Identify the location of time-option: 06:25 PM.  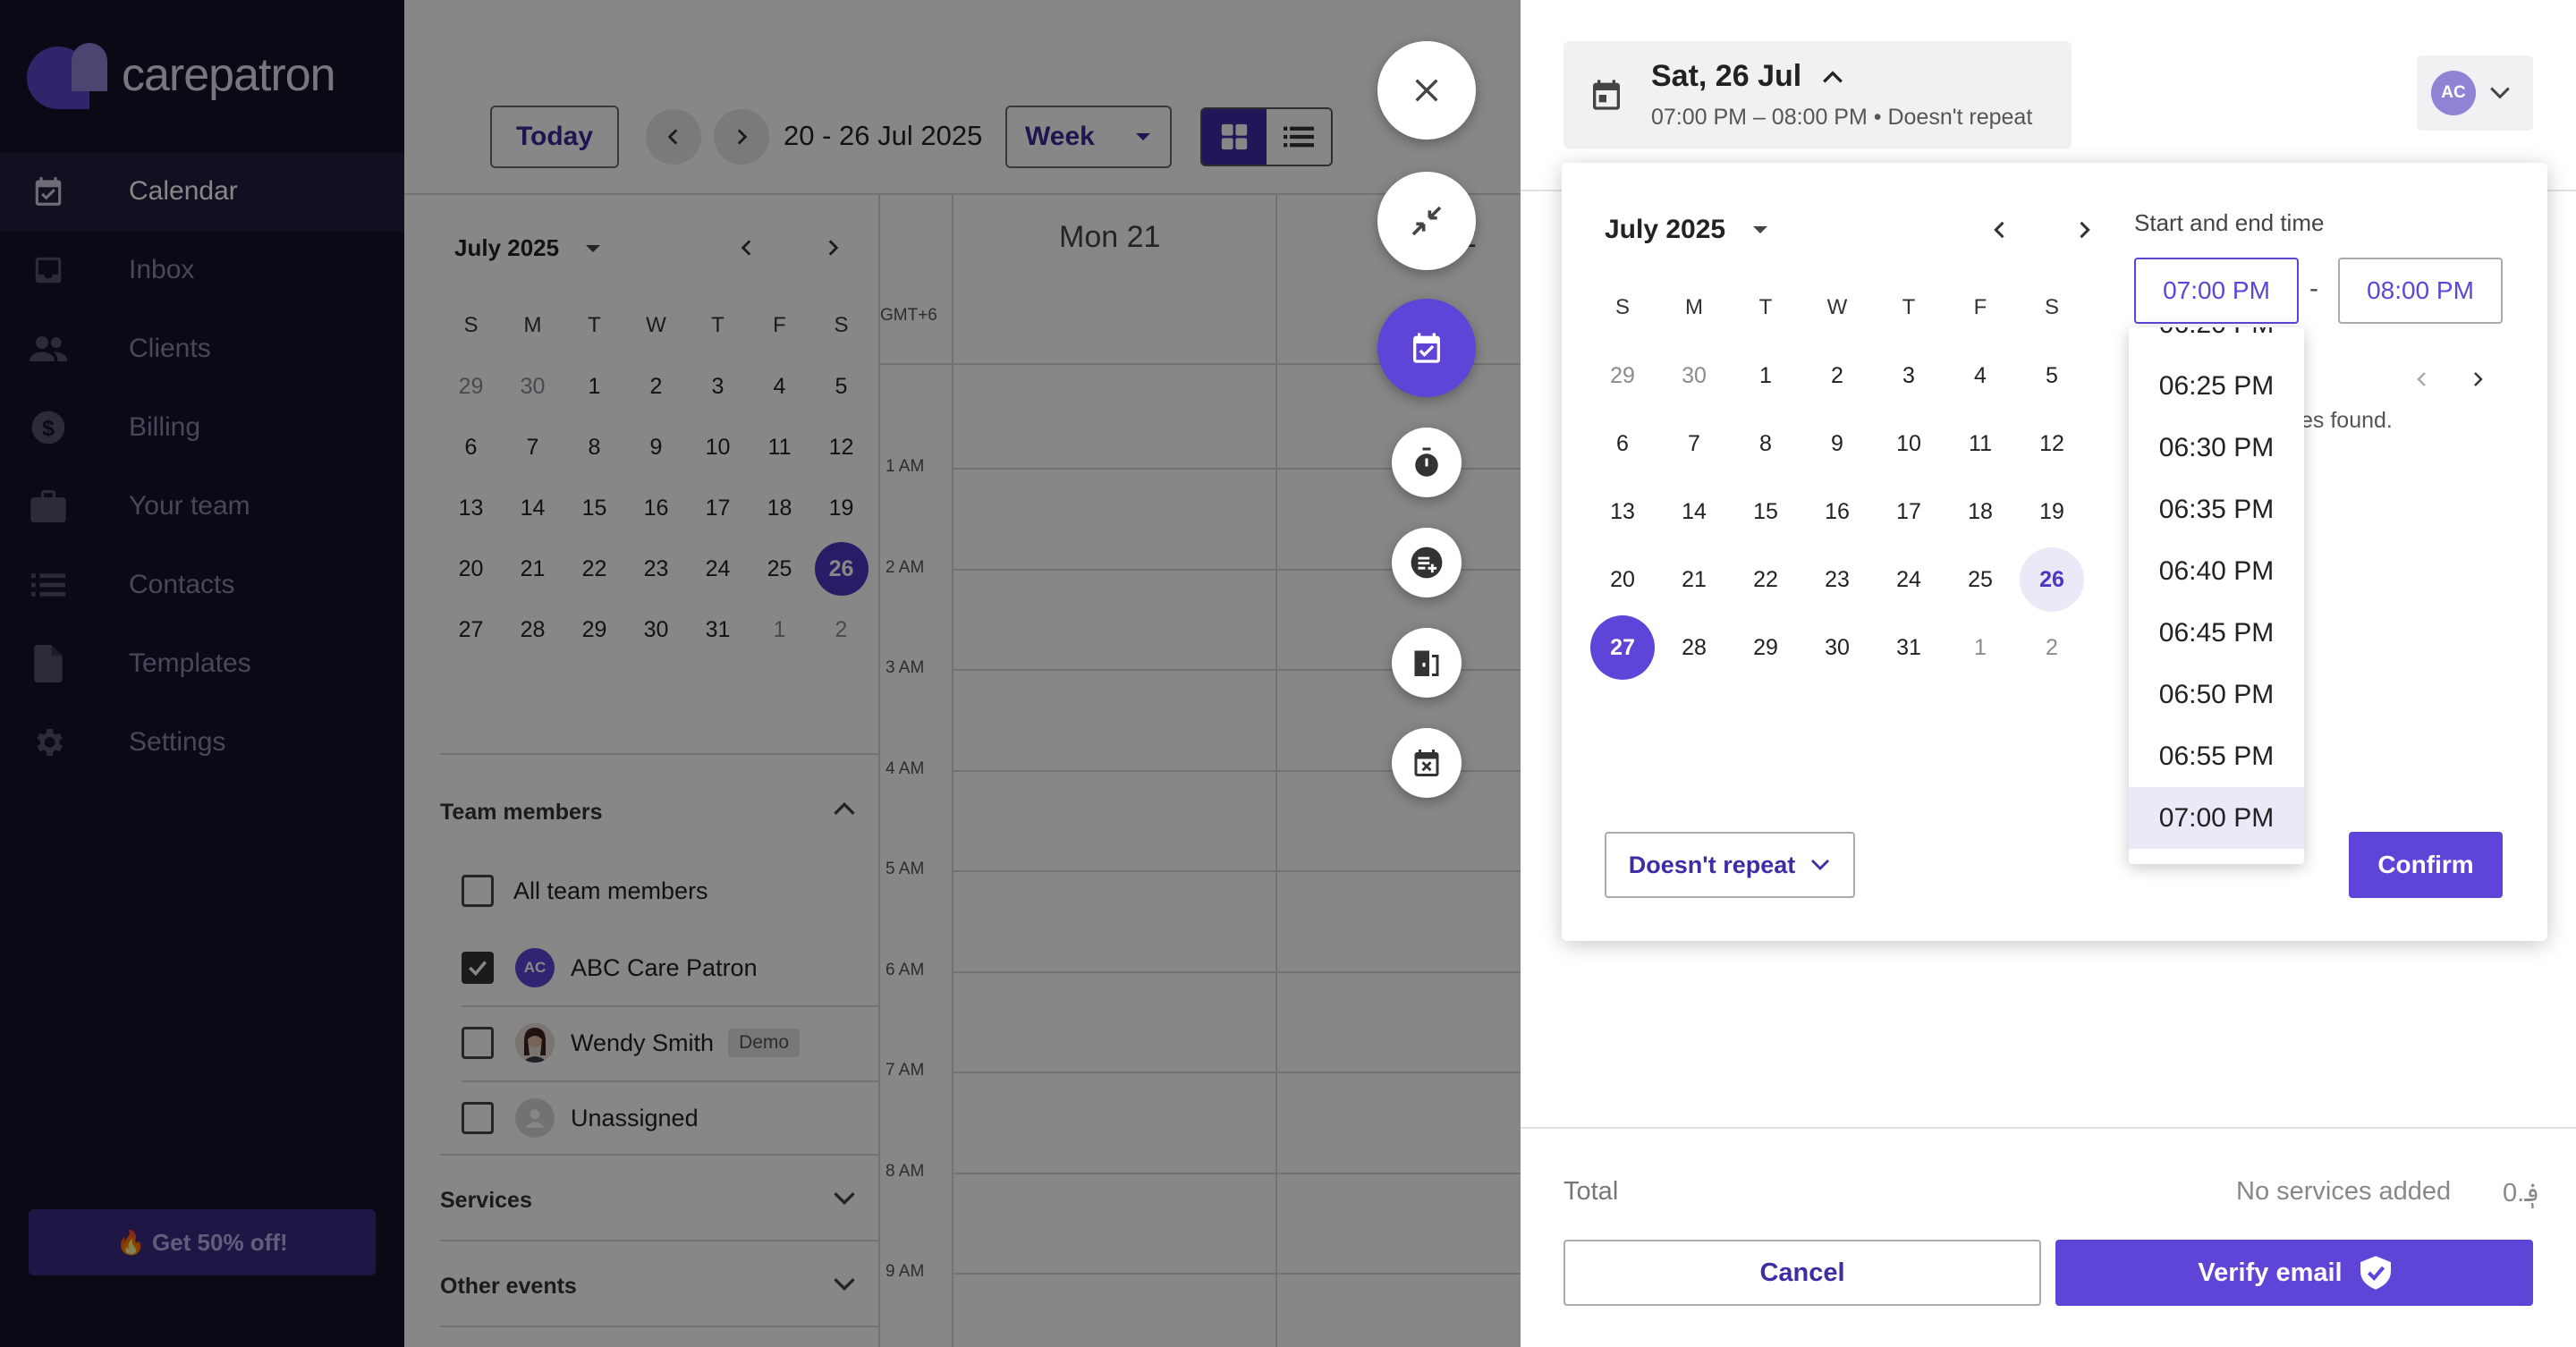
(2216, 386).